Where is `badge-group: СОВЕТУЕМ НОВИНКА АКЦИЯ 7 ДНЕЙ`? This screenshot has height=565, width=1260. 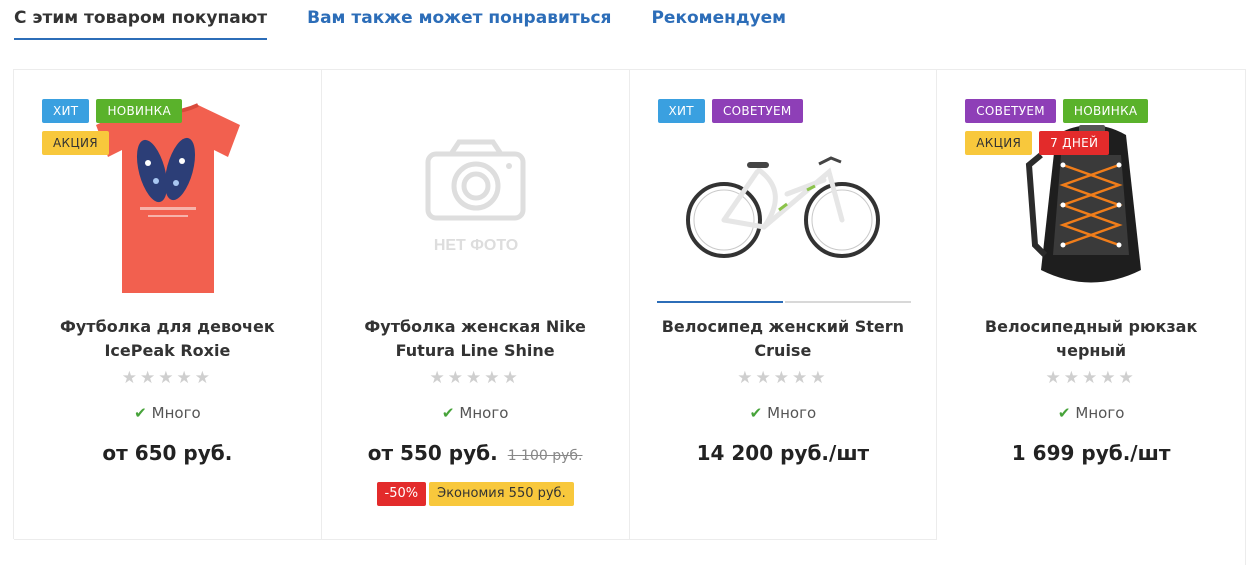
badge-group: СОВЕТУЕМ НОВИНКА АКЦИЯ 7 ДНЕЙ is located at coordinates (1065, 127).